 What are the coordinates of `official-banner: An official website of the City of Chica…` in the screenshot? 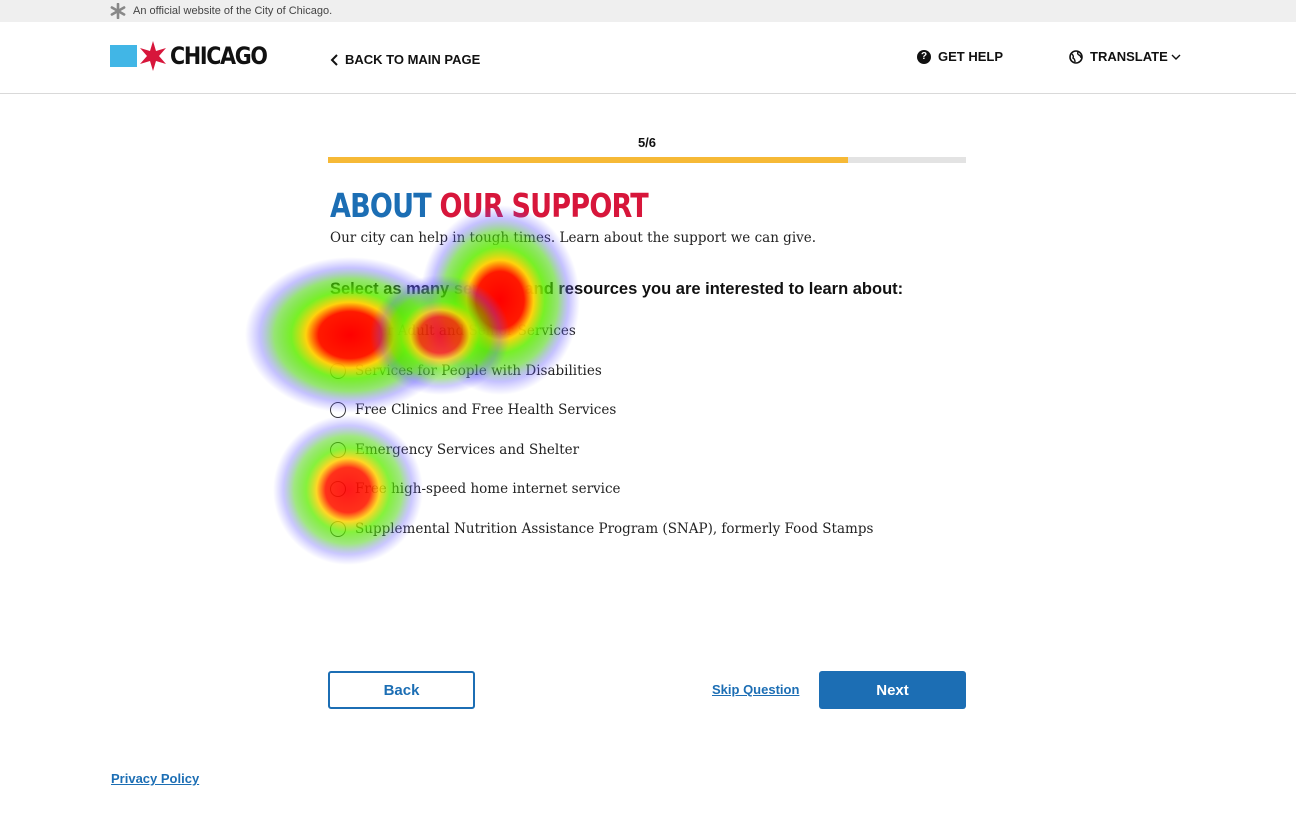 It's located at (648, 11).